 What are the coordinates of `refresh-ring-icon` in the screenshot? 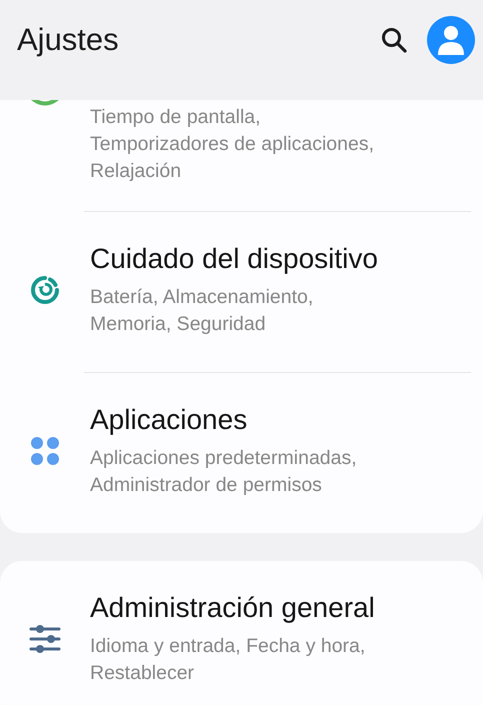 It's located at (45, 290).